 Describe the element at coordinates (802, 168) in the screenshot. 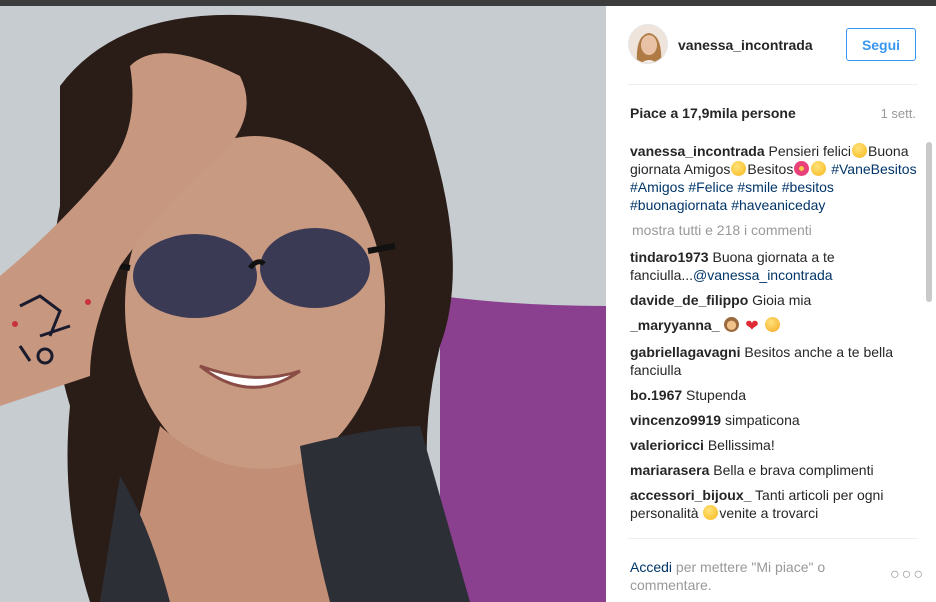

I see `hibiscus-emoji-icon` at that location.